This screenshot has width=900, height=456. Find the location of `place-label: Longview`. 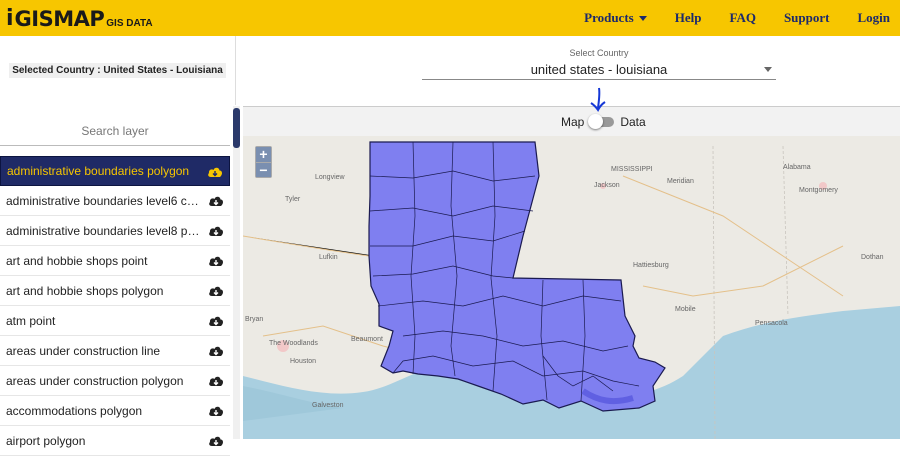

place-label: Longview is located at coordinates (330, 177).